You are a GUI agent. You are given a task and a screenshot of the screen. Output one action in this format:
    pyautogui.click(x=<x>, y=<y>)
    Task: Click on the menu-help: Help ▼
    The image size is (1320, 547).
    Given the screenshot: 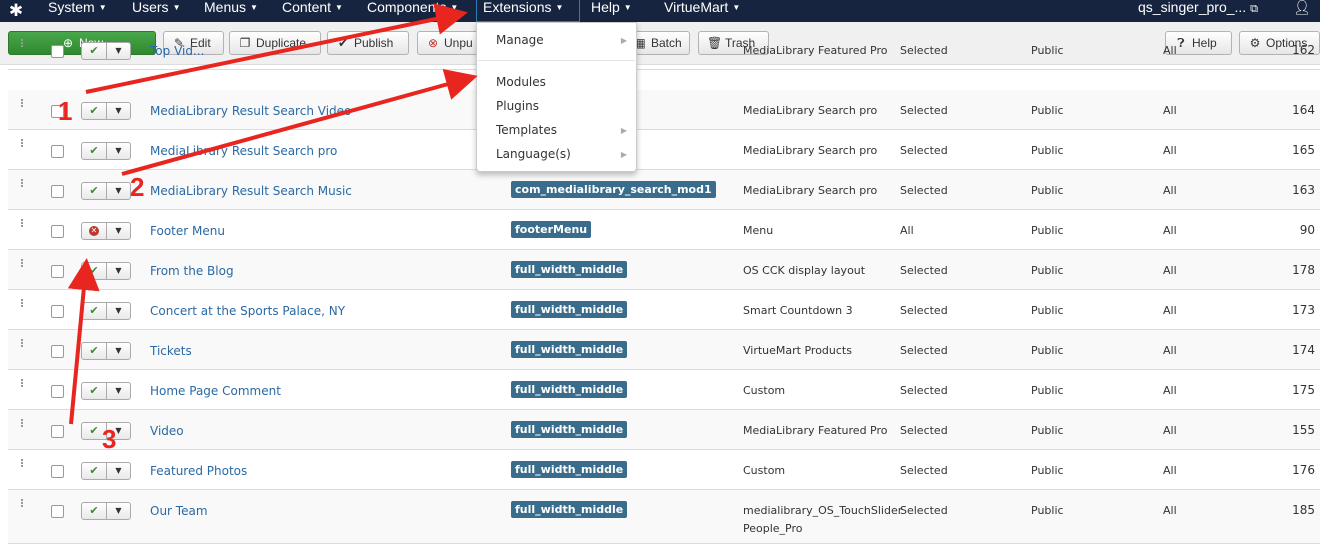 What is the action you would take?
    pyautogui.click(x=611, y=11)
    